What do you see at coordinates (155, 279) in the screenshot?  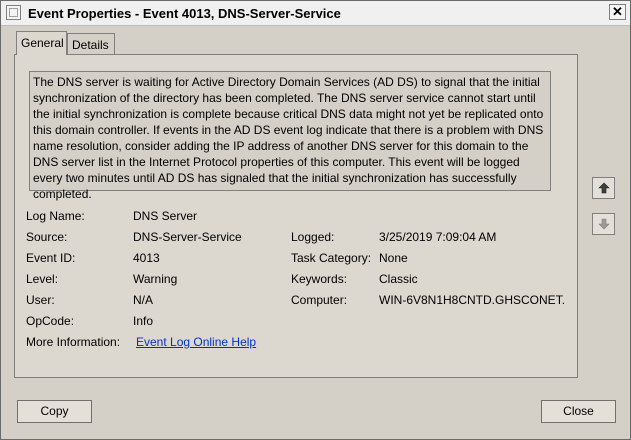 I see `level-value: Warning` at bounding box center [155, 279].